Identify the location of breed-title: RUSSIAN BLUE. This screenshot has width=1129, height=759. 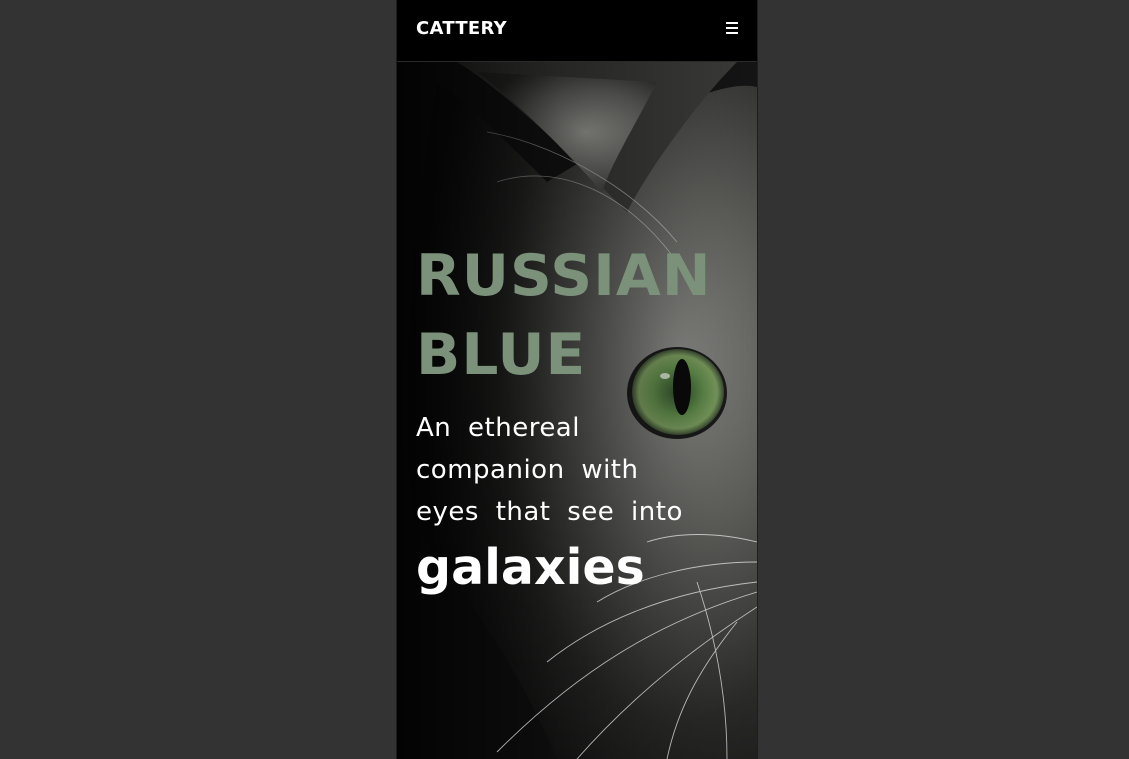
(564, 316).